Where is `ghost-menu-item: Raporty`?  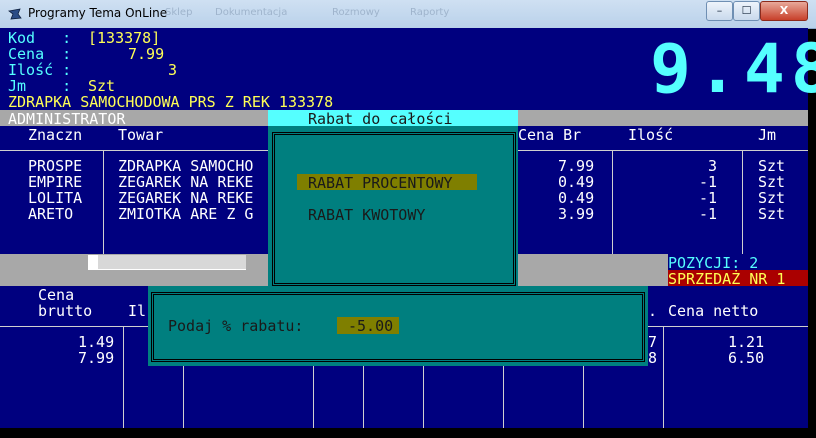 ghost-menu-item: Raporty is located at coordinates (430, 12).